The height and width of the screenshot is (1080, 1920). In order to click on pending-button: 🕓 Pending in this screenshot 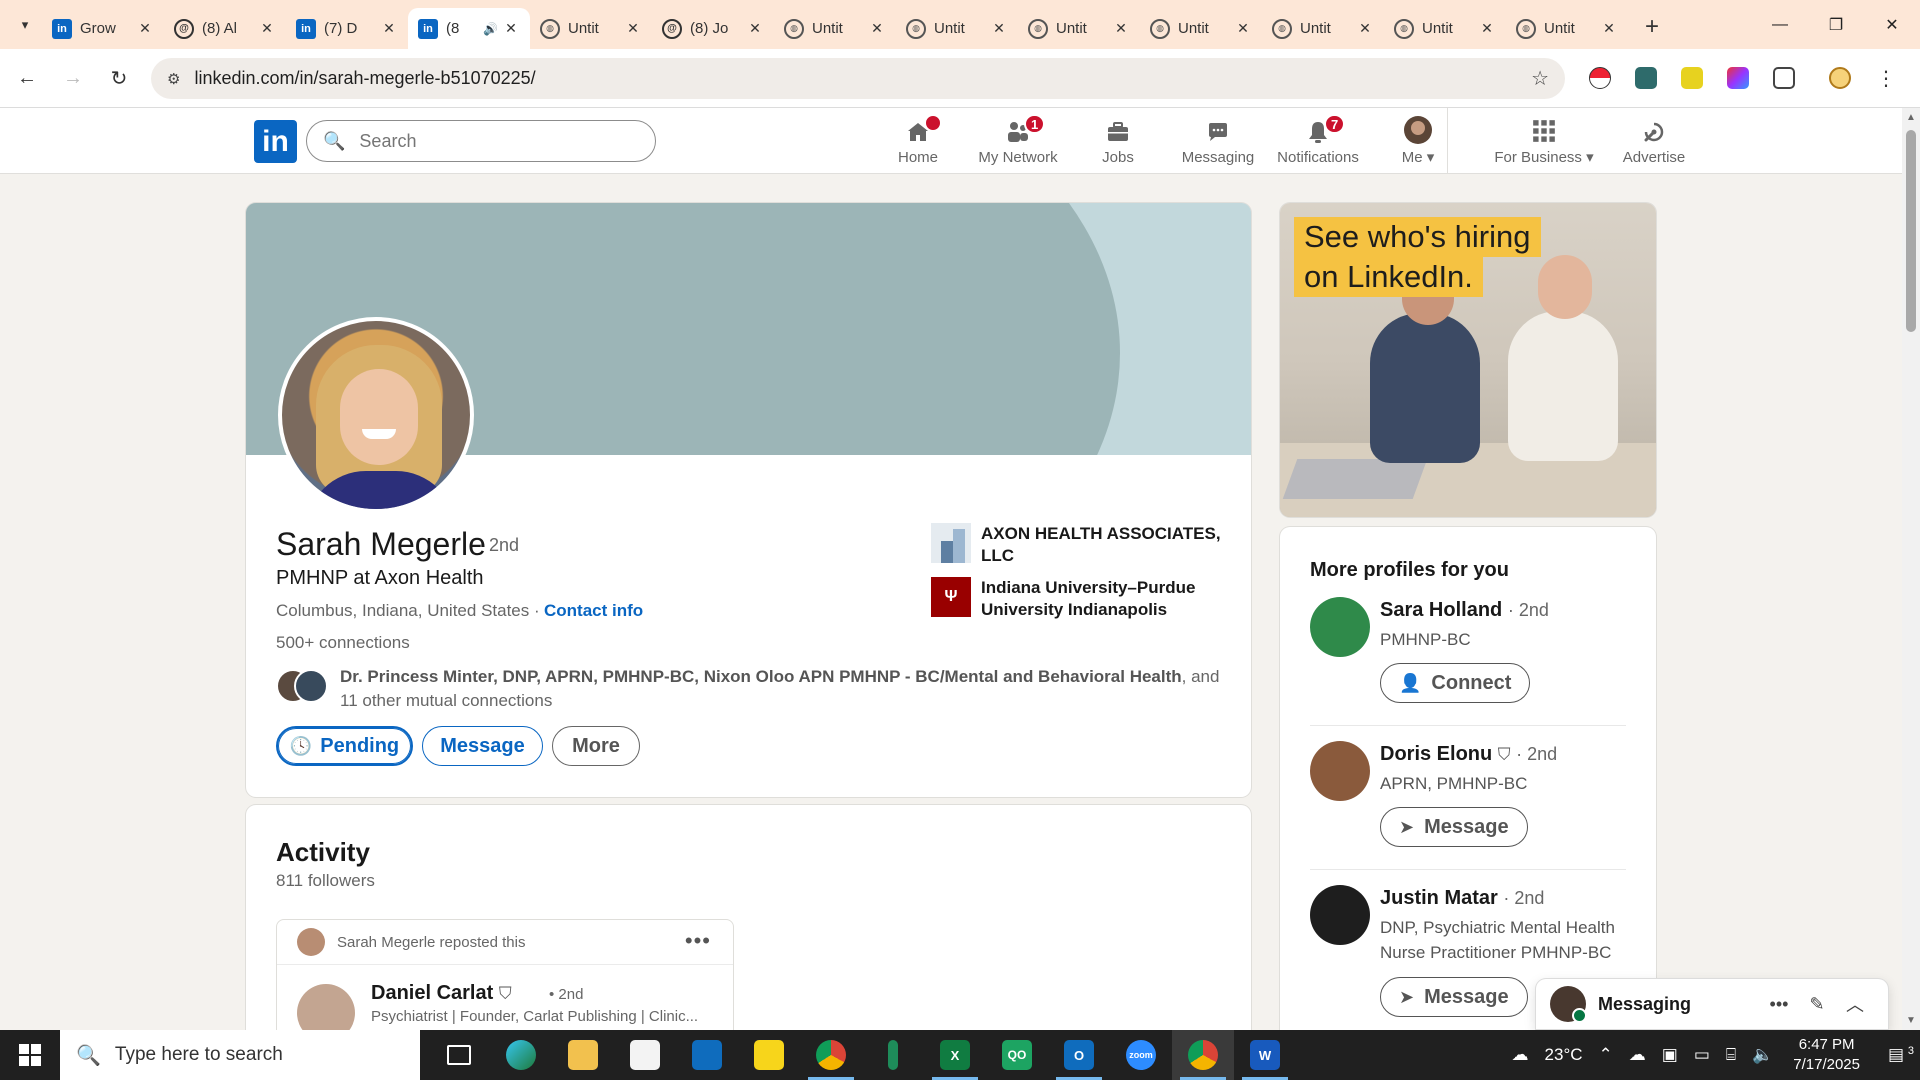, I will do `click(344, 746)`.